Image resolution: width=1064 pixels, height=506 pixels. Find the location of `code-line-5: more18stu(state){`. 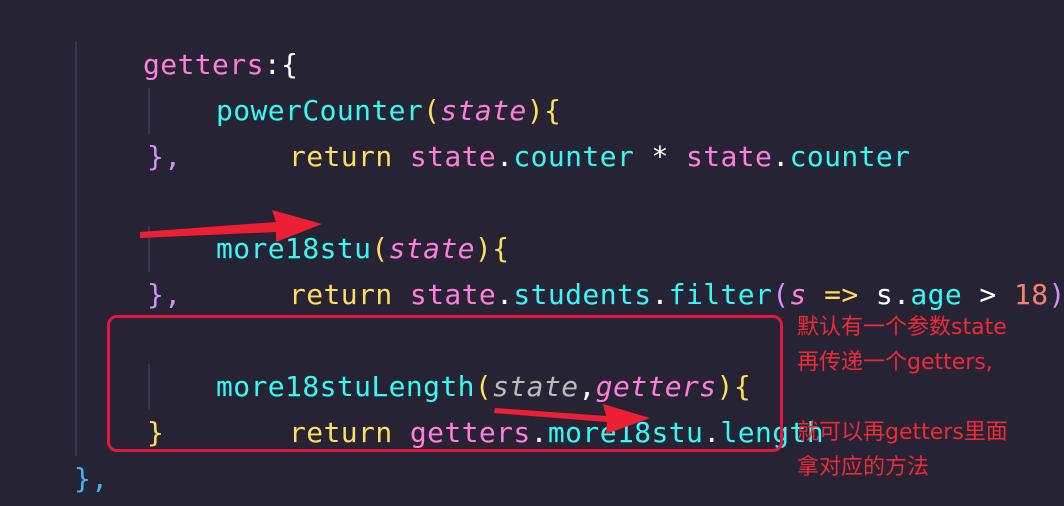

code-line-5: more18stu(state){ is located at coordinates (328, 222).